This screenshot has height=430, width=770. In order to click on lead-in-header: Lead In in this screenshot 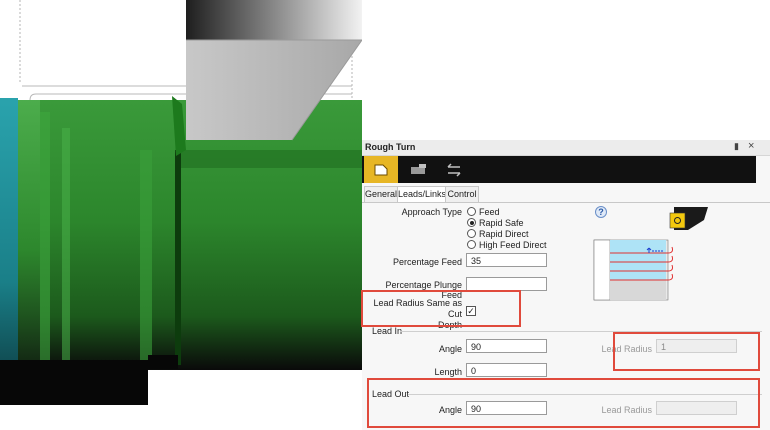, I will do `click(387, 331)`.